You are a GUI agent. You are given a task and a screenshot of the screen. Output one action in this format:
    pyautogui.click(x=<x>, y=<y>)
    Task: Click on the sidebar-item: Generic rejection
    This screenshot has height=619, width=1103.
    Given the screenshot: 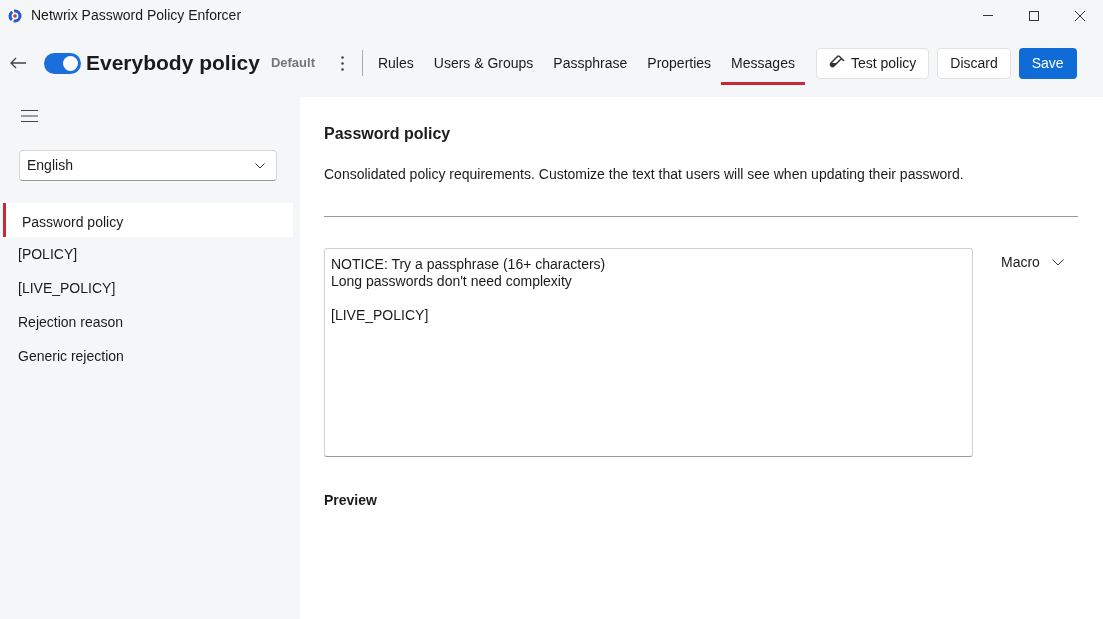 What is the action you would take?
    pyautogui.click(x=148, y=356)
    